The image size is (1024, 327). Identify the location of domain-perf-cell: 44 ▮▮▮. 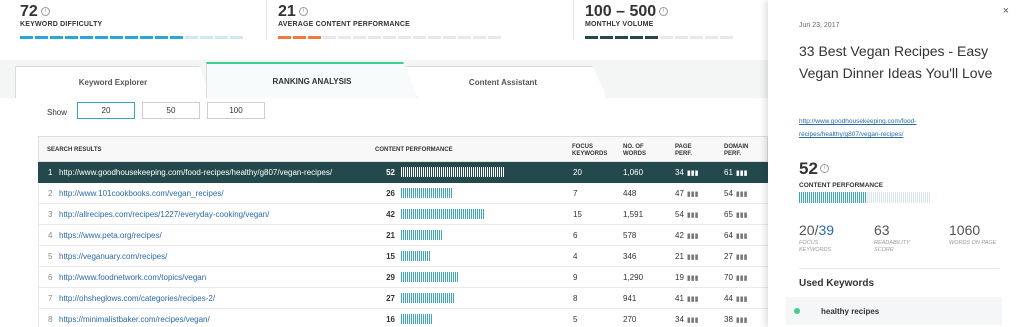
(735, 298).